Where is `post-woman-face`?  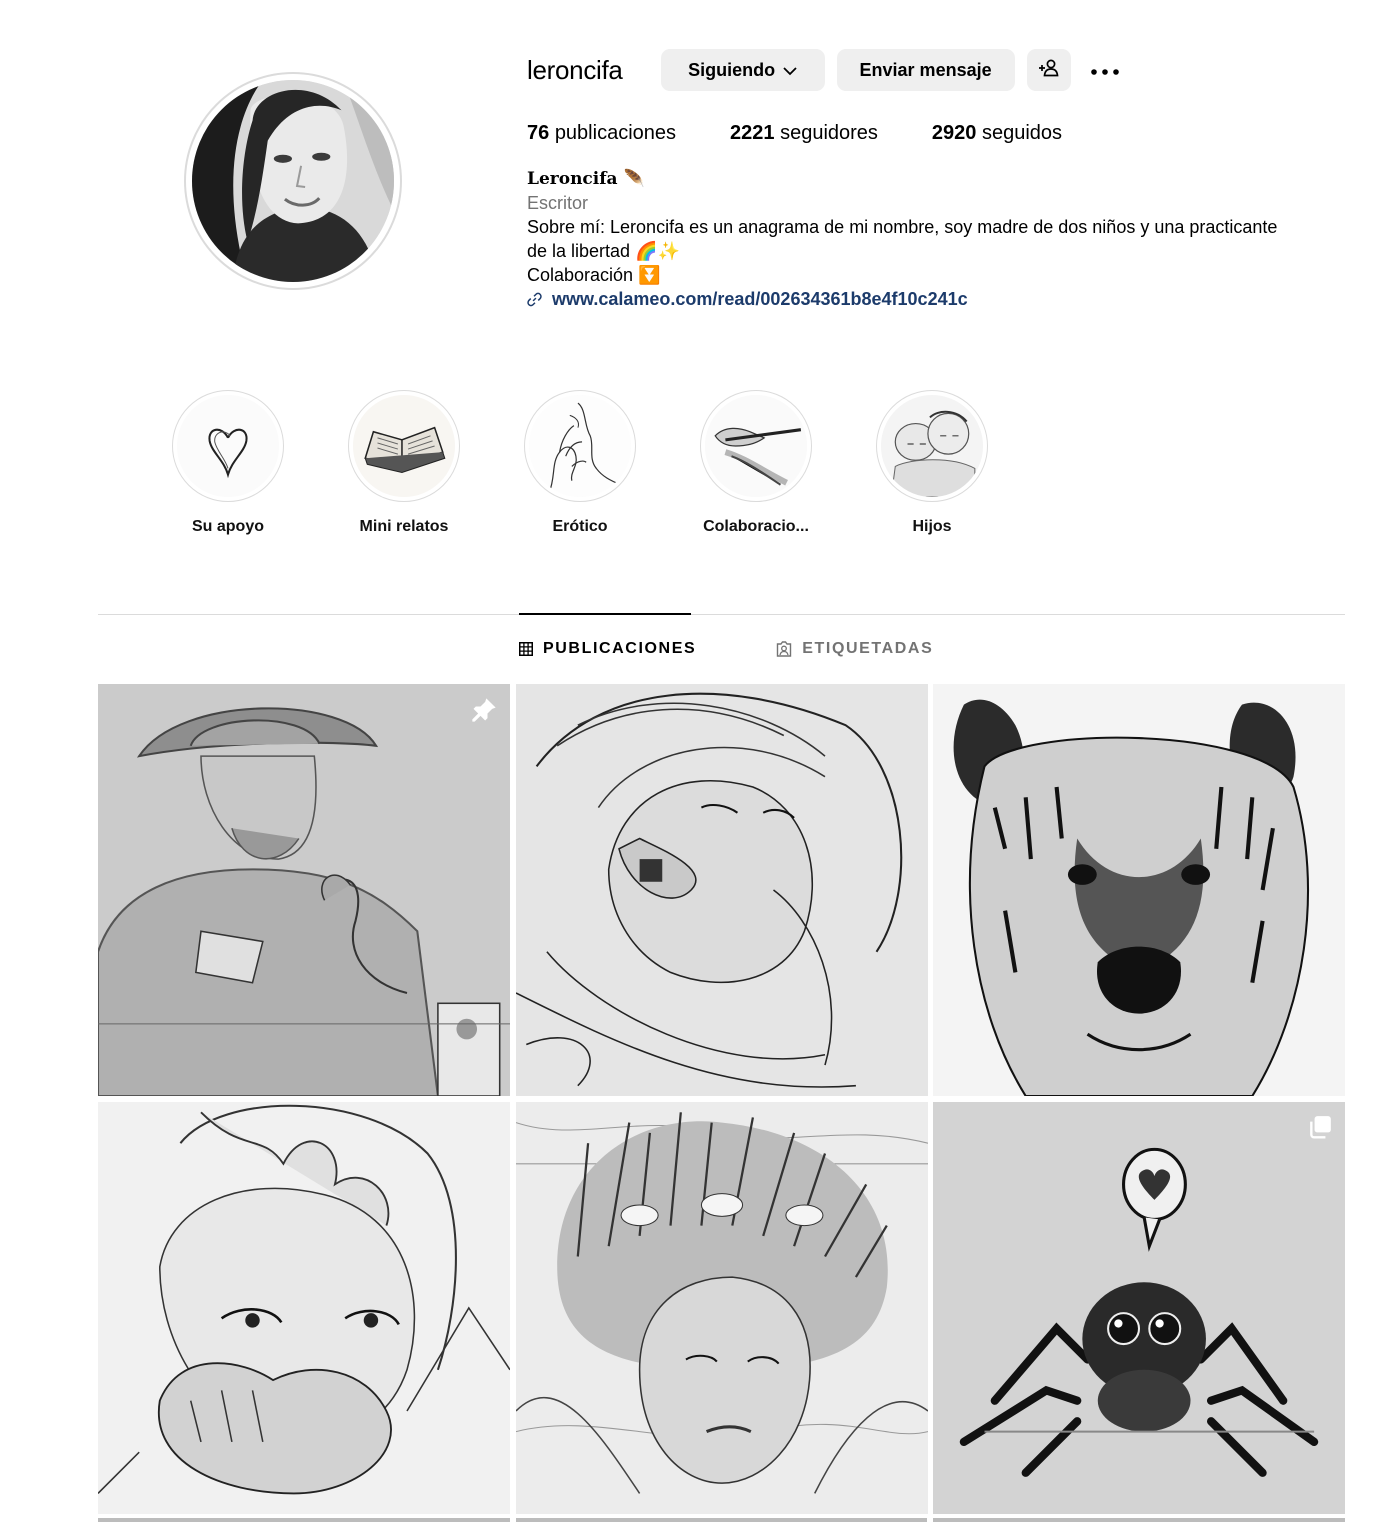 post-woman-face is located at coordinates (721, 890).